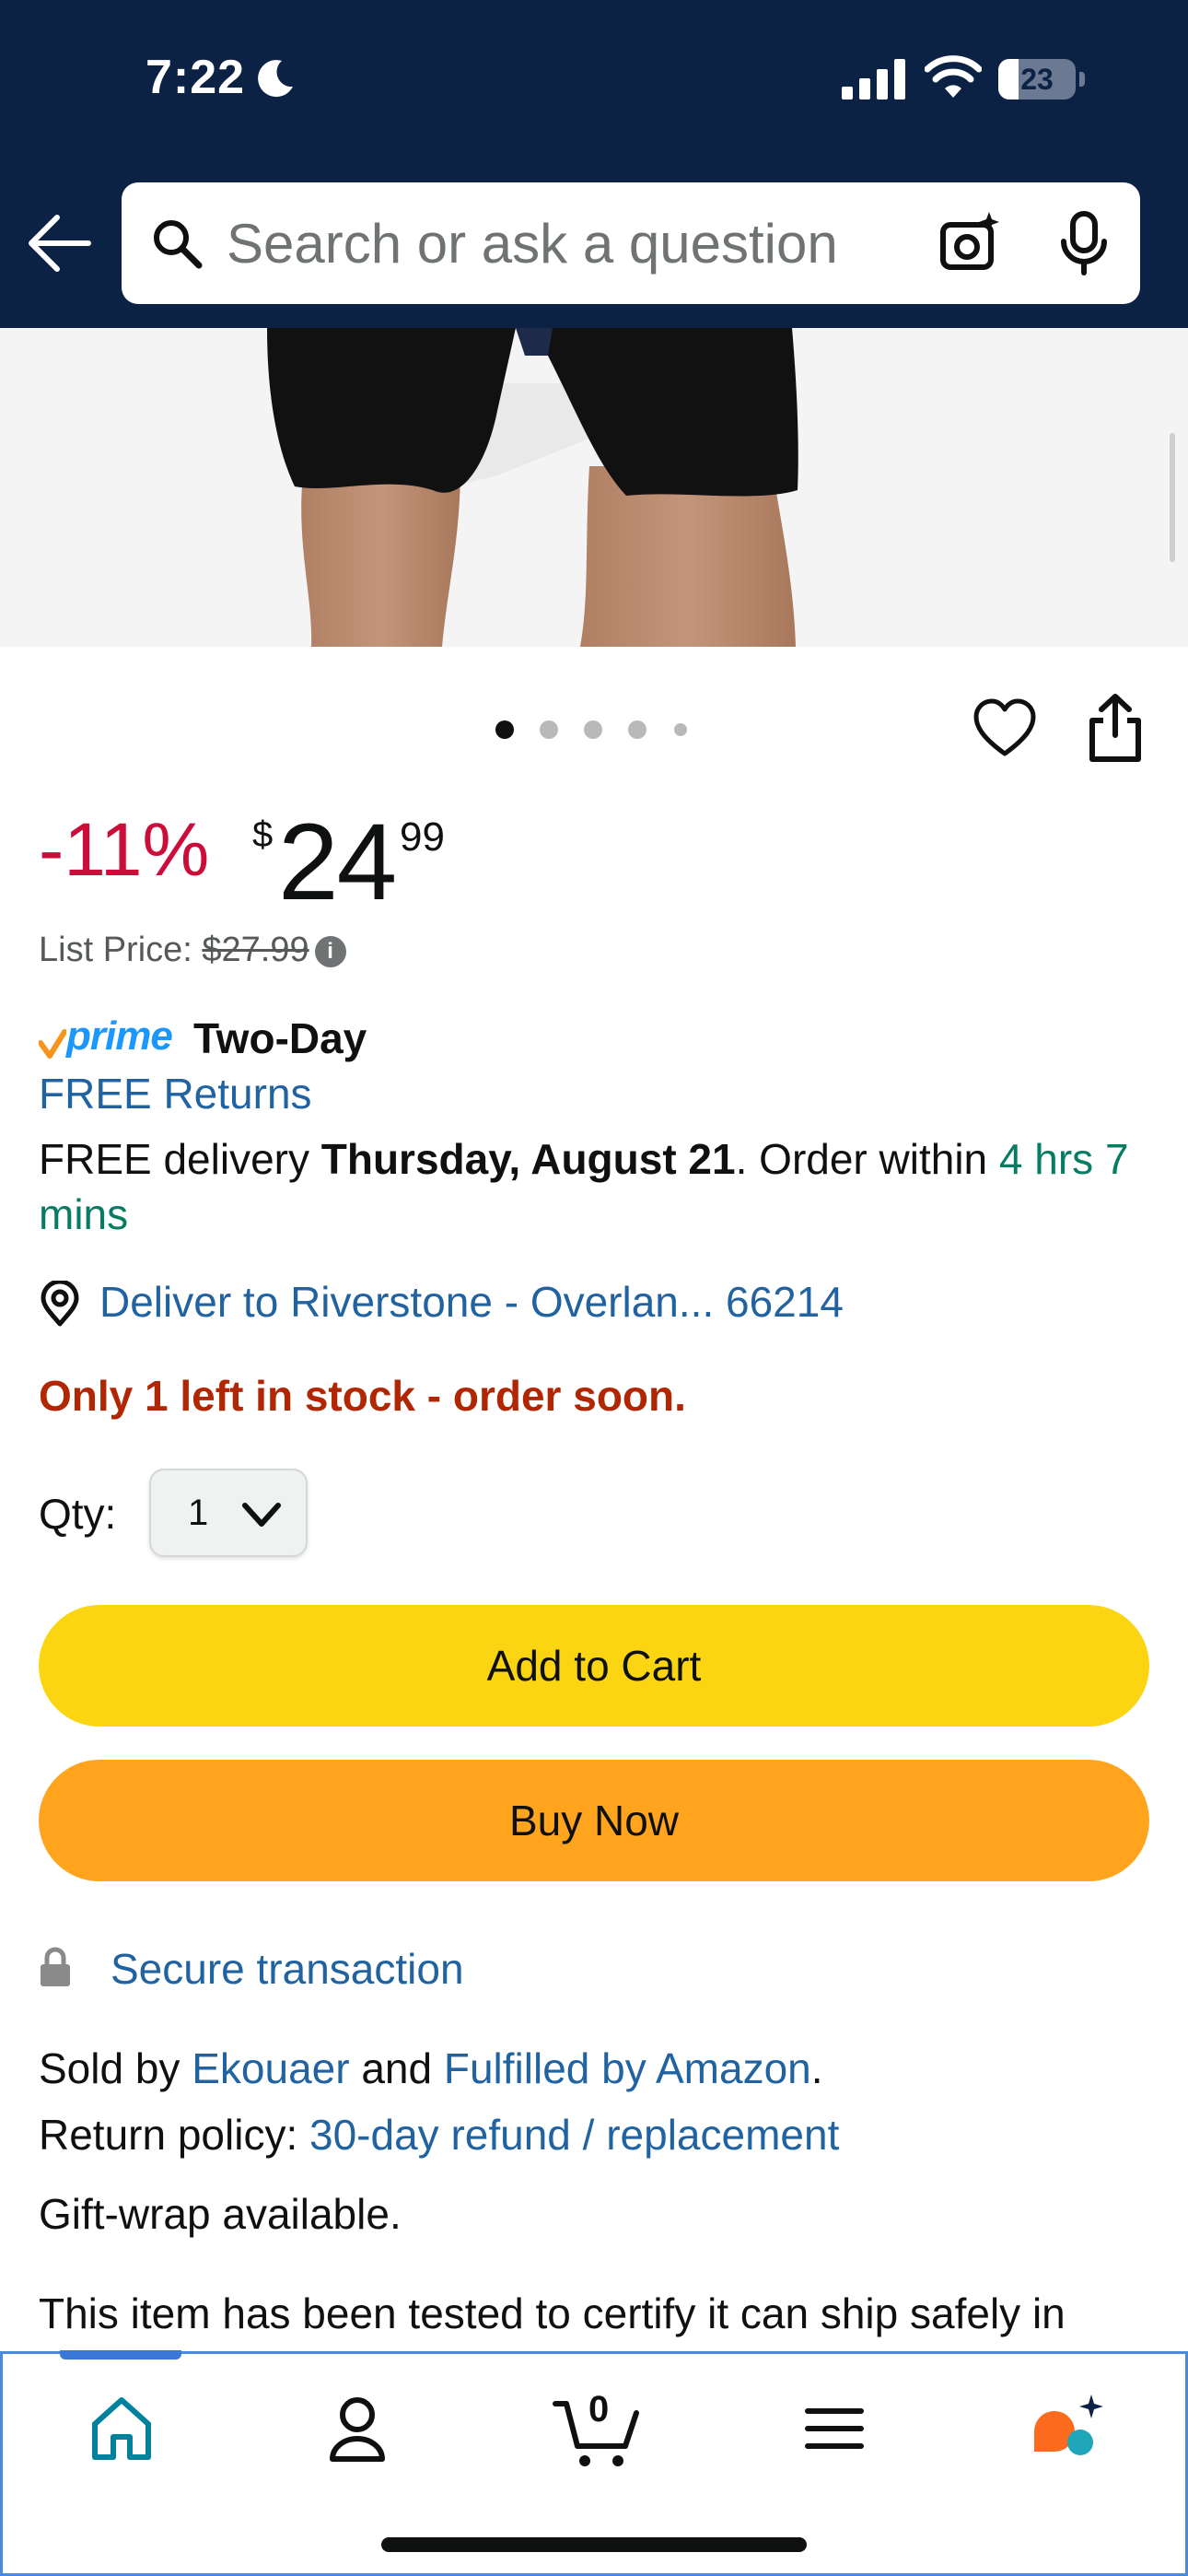 The height and width of the screenshot is (2576, 1188). Describe the element at coordinates (422, 837) in the screenshot. I see `price-fraction: 99` at that location.